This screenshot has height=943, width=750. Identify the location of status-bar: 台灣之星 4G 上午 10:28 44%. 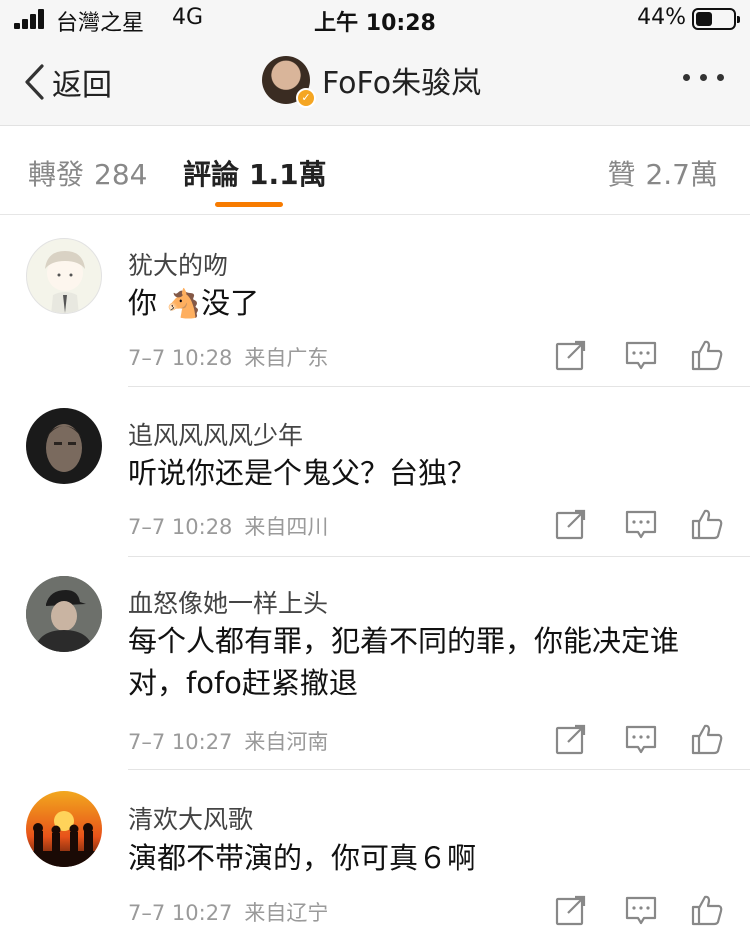
(375, 19).